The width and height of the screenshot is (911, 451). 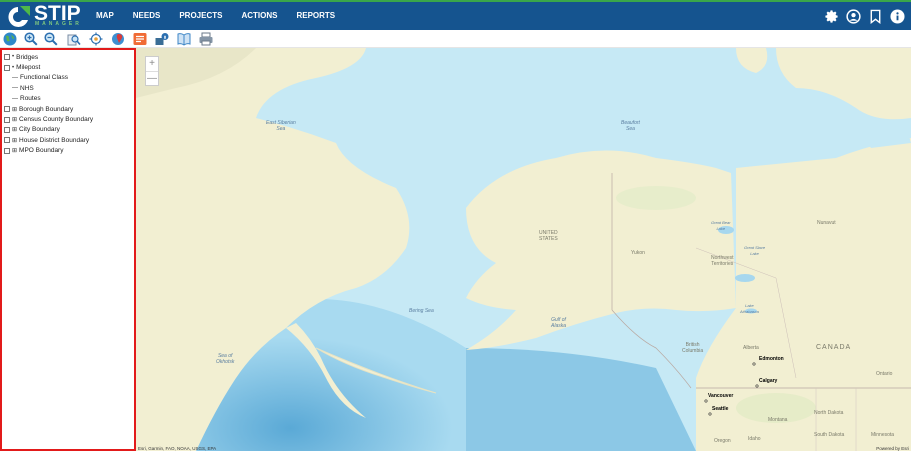 I want to click on layer-label: Census County Boundary, so click(x=56, y=120).